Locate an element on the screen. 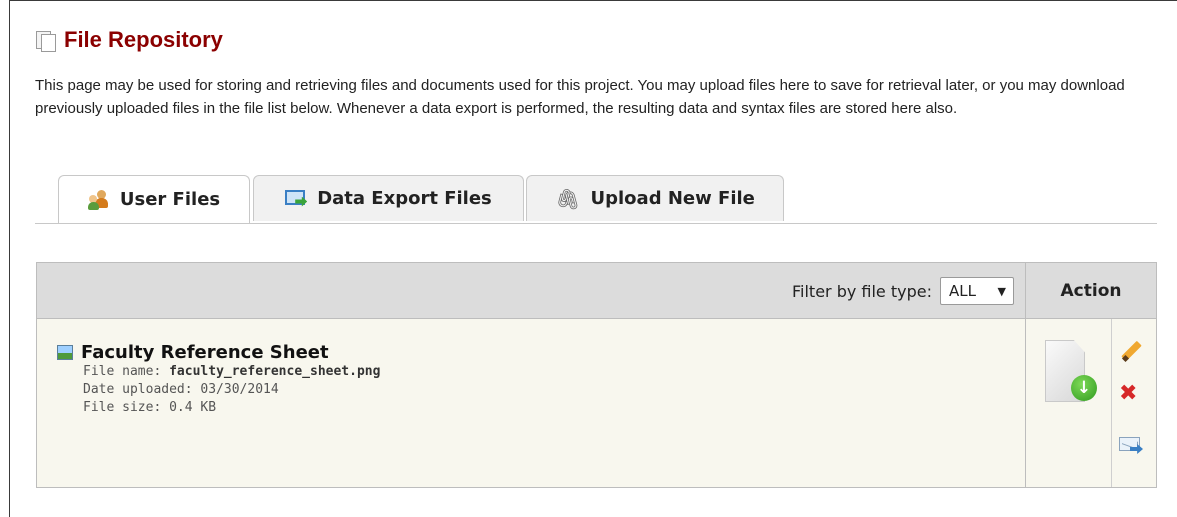 The image size is (1177, 517). page-title: File Repository is located at coordinates (143, 39).